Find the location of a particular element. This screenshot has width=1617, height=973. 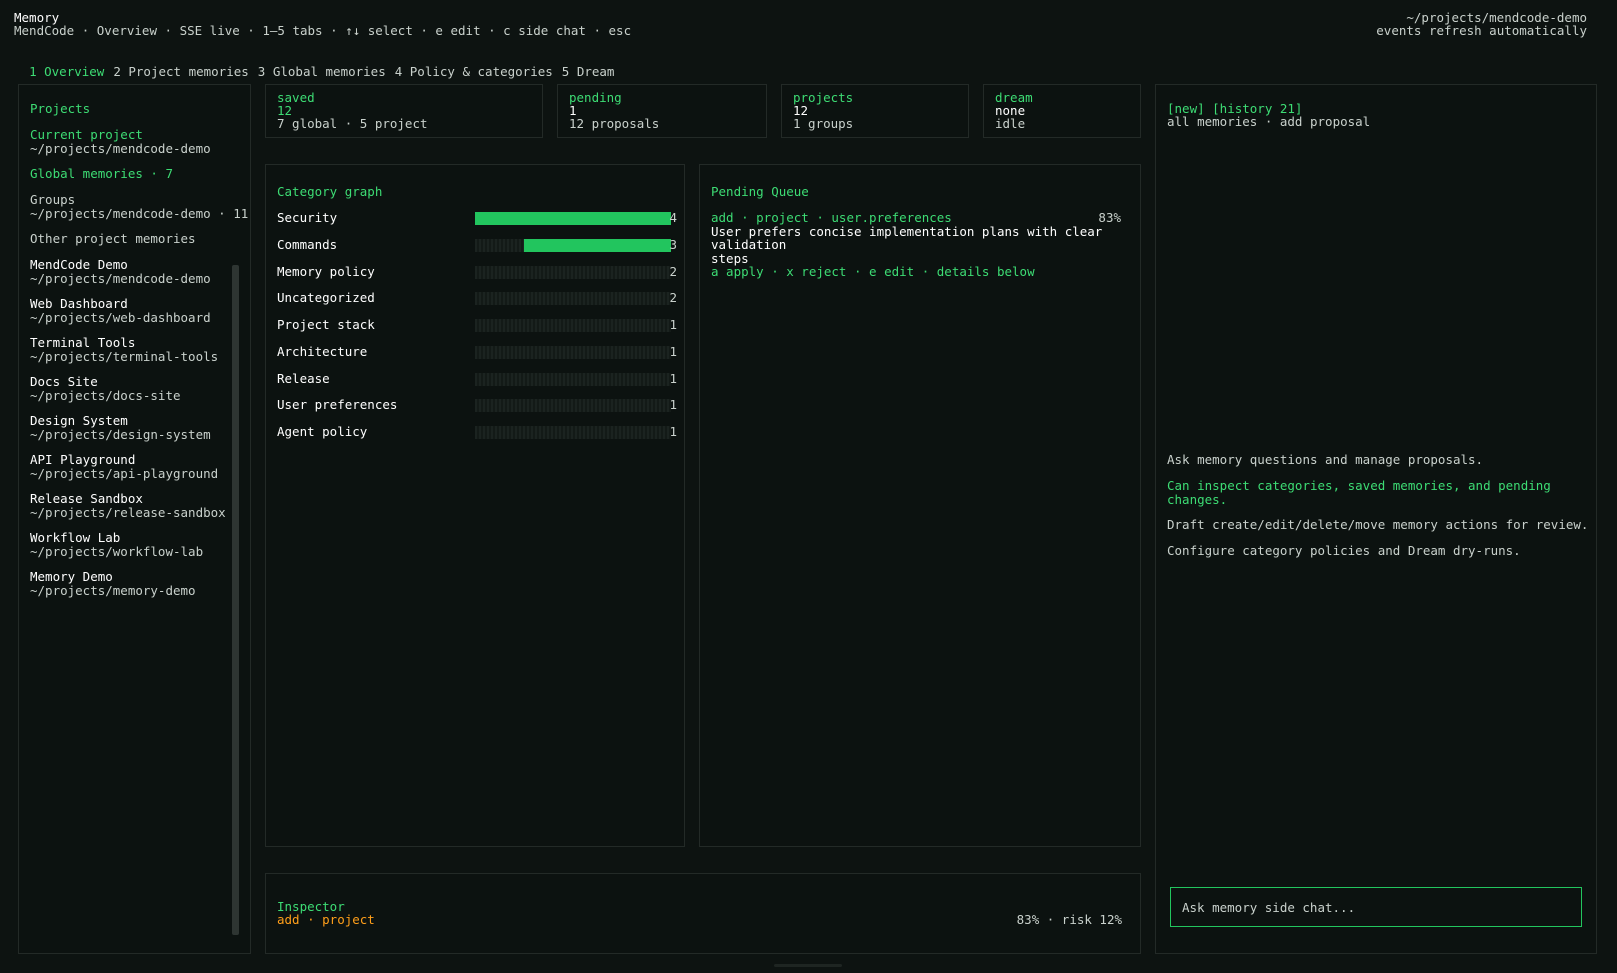

current-project: Current project ~/projects/mendcode-demo is located at coordinates (120, 141).